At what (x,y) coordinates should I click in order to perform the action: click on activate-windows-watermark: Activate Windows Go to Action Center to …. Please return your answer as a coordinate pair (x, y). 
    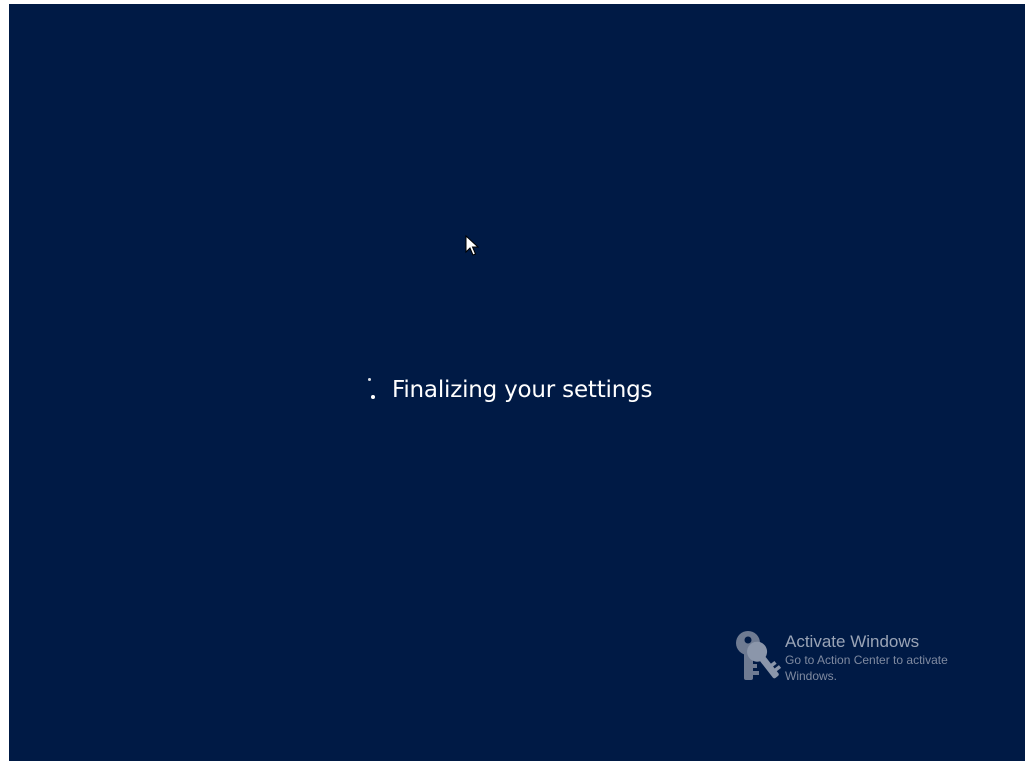
    Looking at the image, I should click on (838, 657).